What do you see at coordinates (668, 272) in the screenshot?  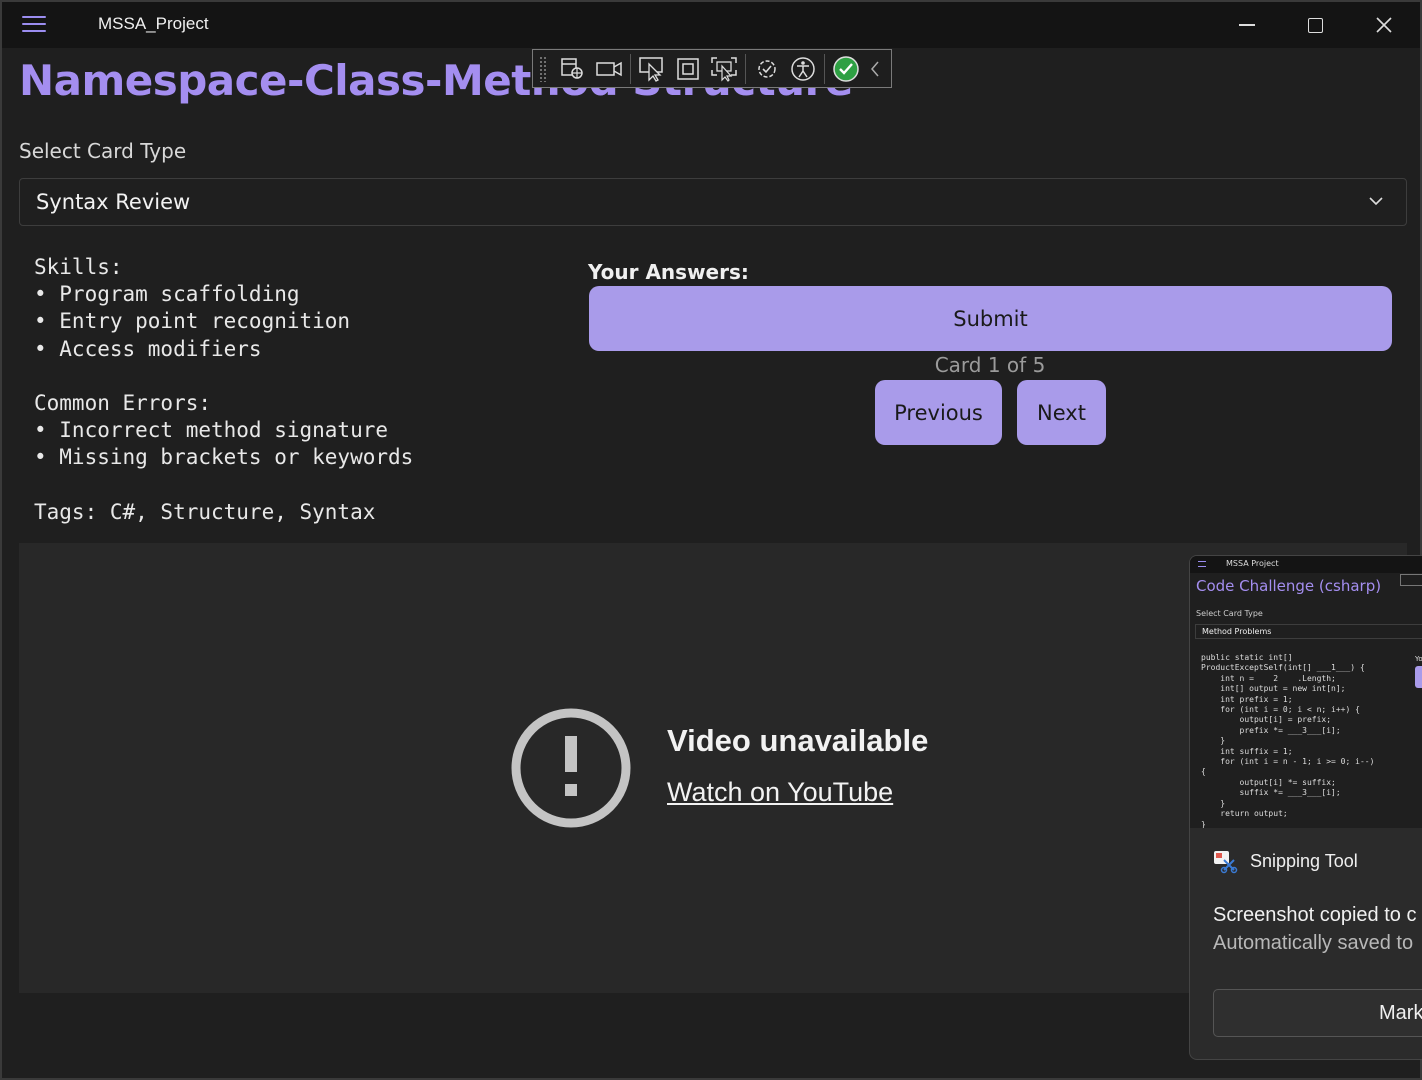 I see `your-answers-label: Your Answers:` at bounding box center [668, 272].